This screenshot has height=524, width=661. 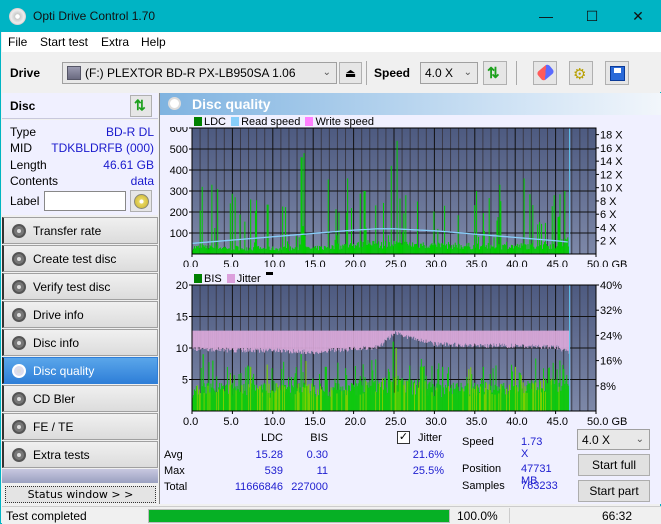 What do you see at coordinates (309, 121) in the screenshot?
I see `legend-swatch-write-speed` at bounding box center [309, 121].